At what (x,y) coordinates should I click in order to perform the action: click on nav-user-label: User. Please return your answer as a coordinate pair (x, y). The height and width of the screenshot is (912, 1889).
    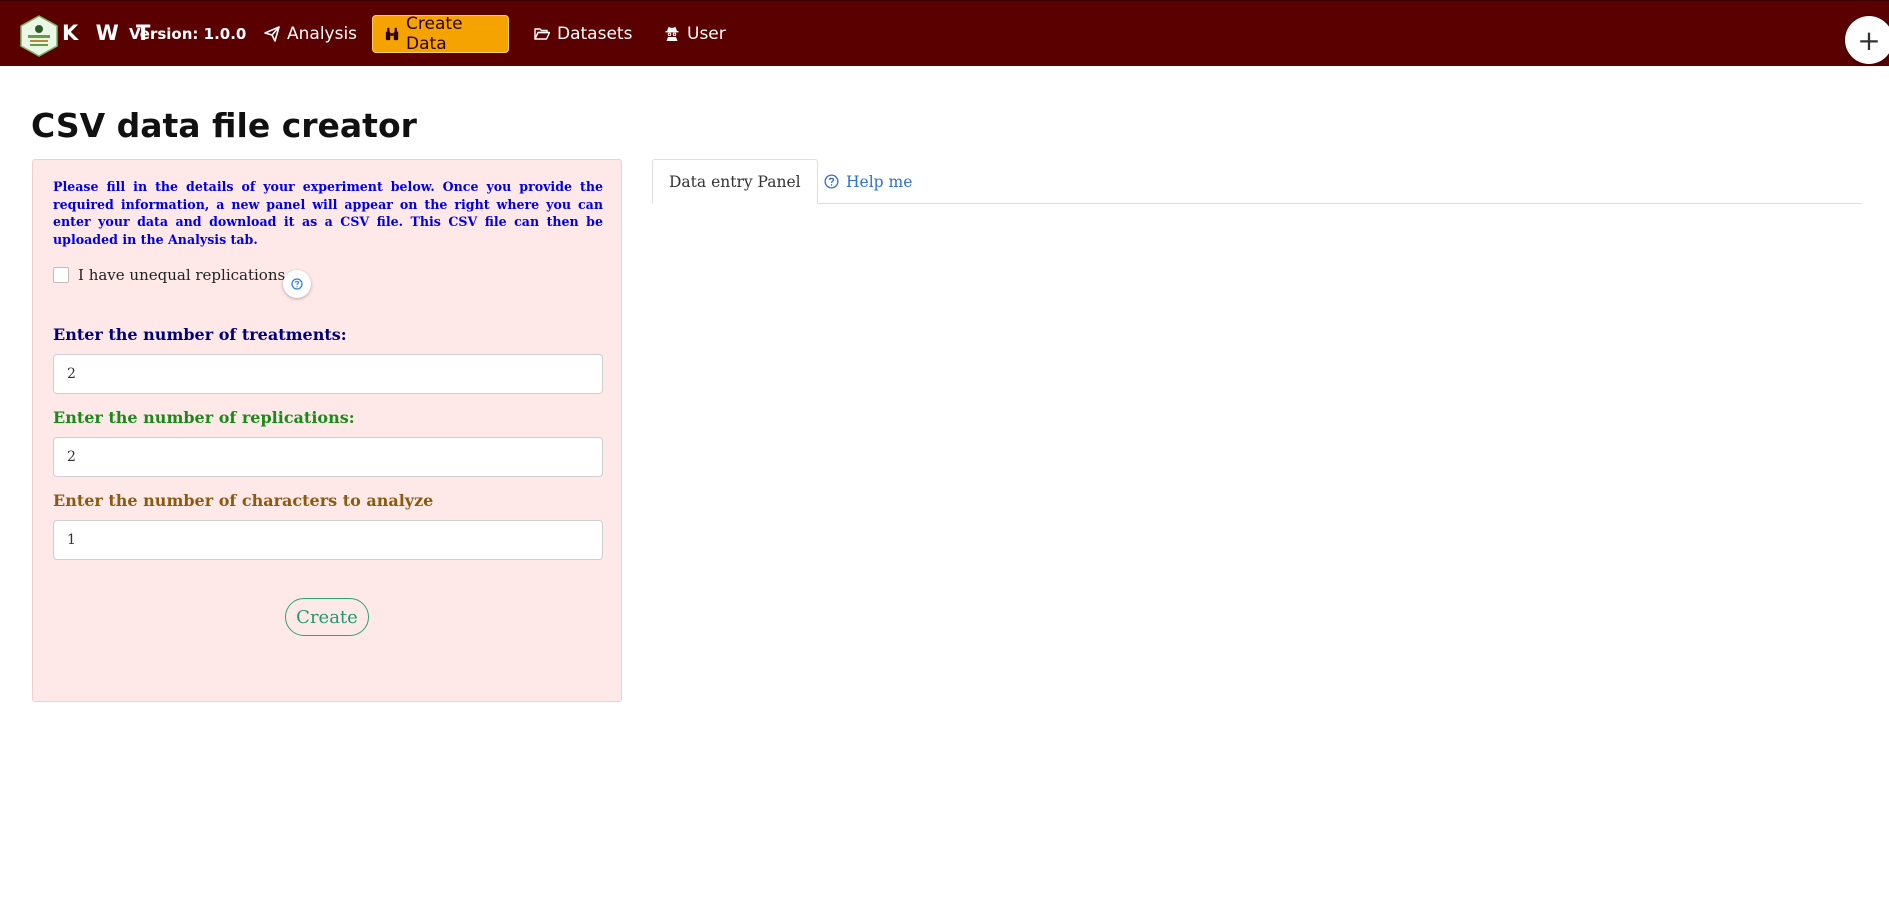
    Looking at the image, I should click on (706, 34).